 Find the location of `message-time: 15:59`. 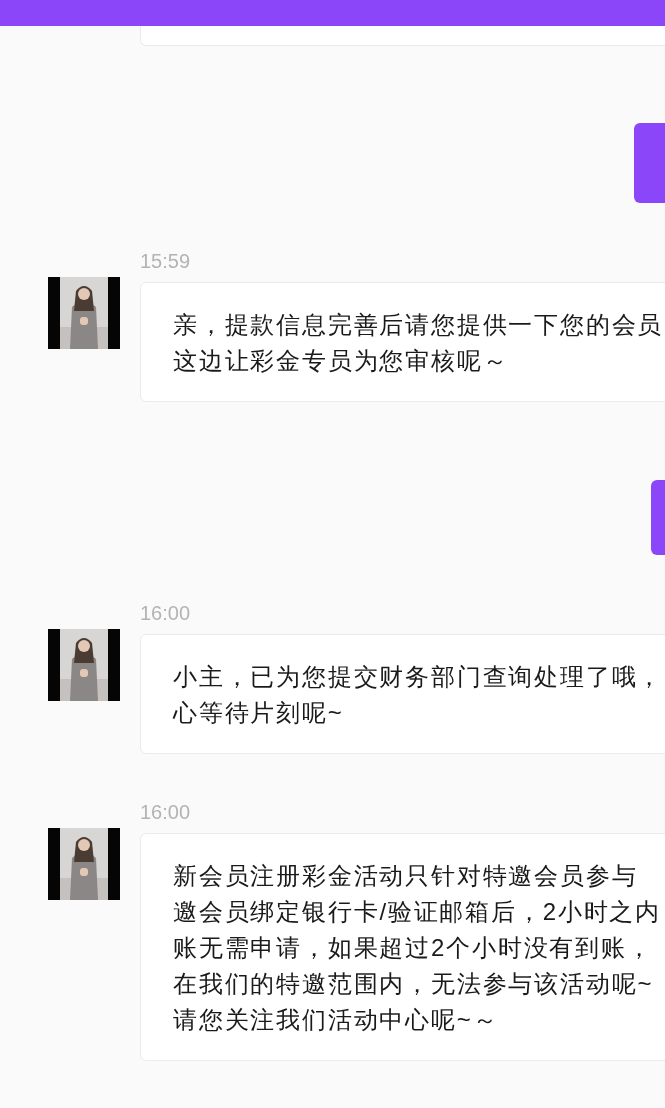

message-time: 15:59 is located at coordinates (166, 261).